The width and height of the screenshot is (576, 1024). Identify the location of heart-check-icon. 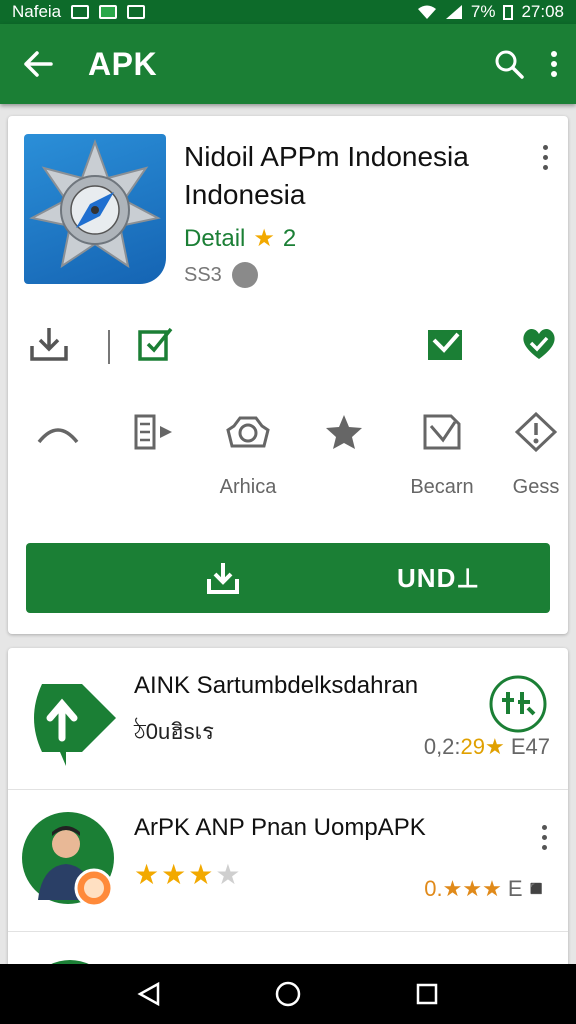
(539, 344).